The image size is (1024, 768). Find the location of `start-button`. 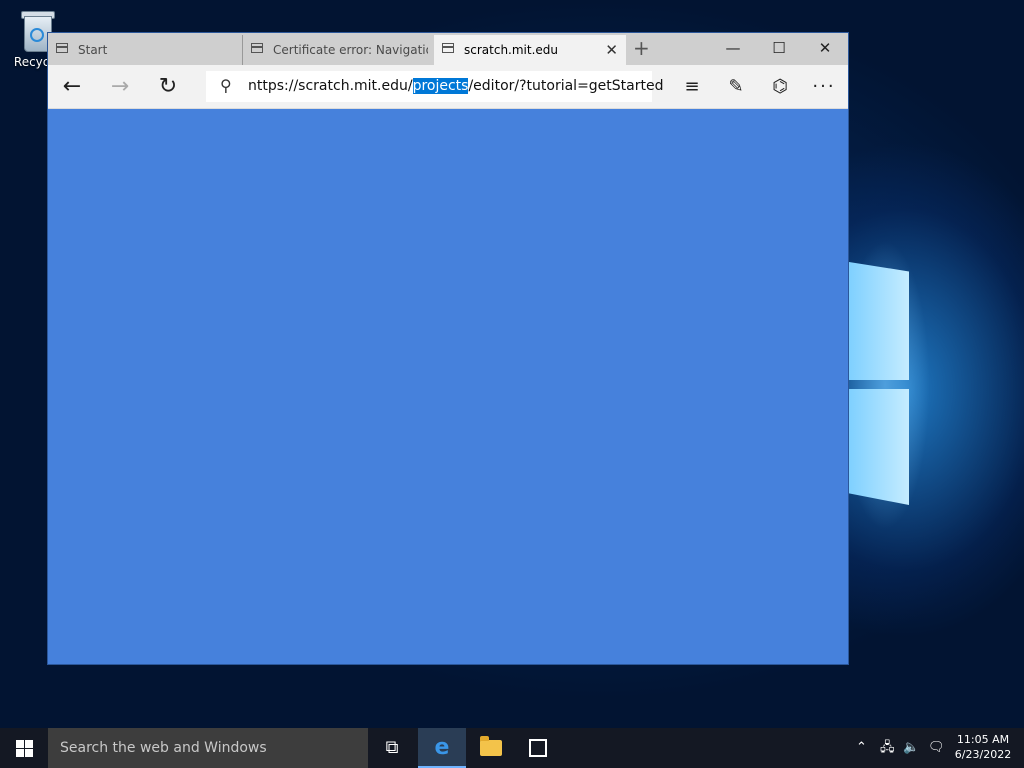

start-button is located at coordinates (24, 748).